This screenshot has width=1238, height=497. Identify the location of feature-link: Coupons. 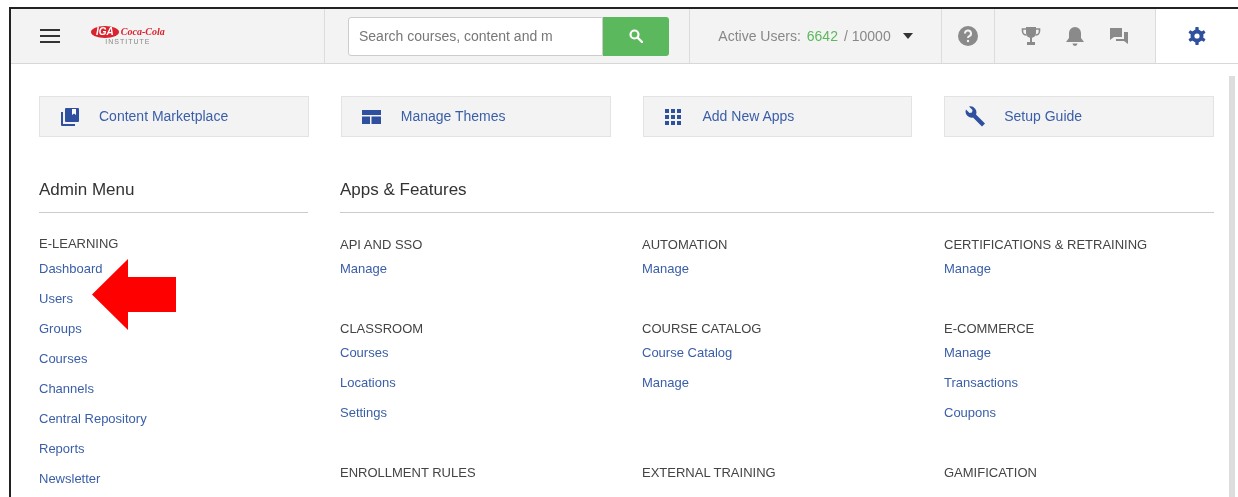
(970, 412).